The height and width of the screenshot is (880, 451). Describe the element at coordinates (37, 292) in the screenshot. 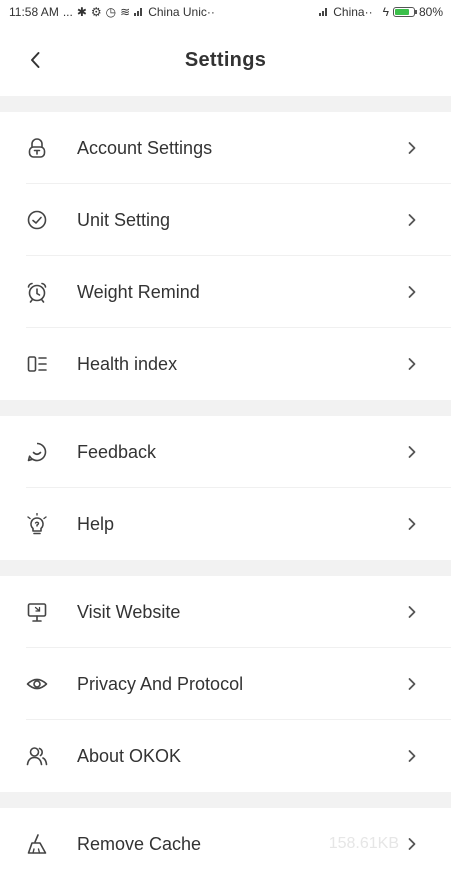

I see `alarm-clock-icon` at that location.